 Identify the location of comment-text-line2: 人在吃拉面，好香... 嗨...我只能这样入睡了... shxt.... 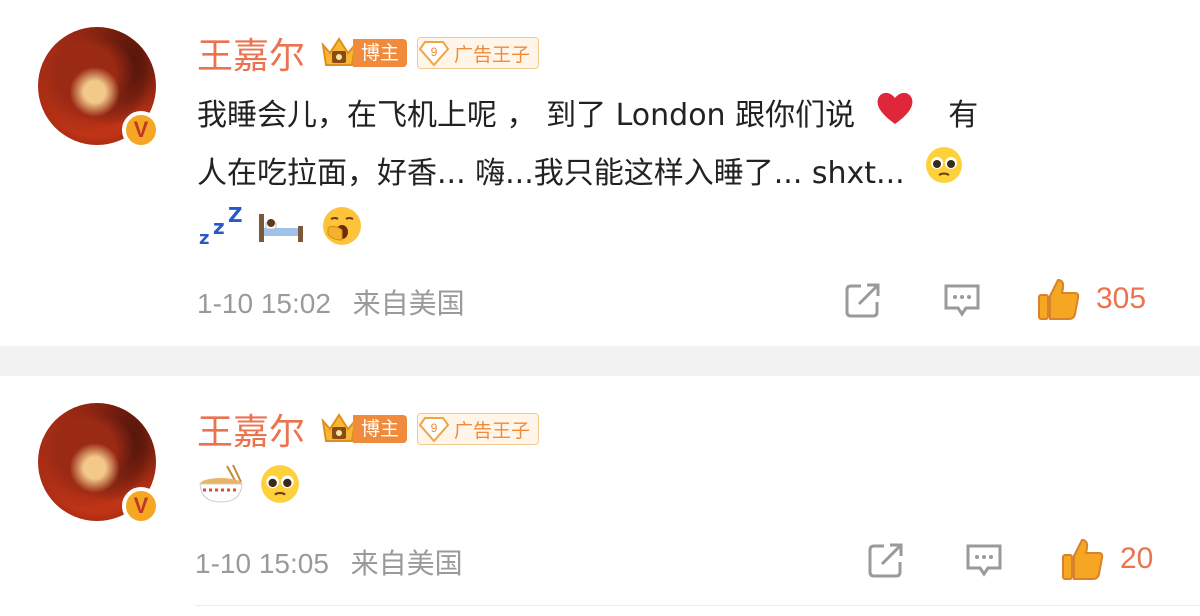
(551, 173).